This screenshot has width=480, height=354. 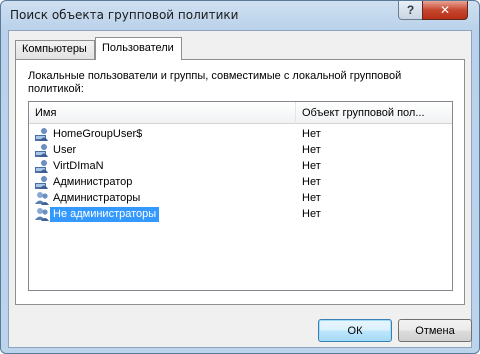 What do you see at coordinates (105, 214) in the screenshot?
I see `row-name: Не администраторы` at bounding box center [105, 214].